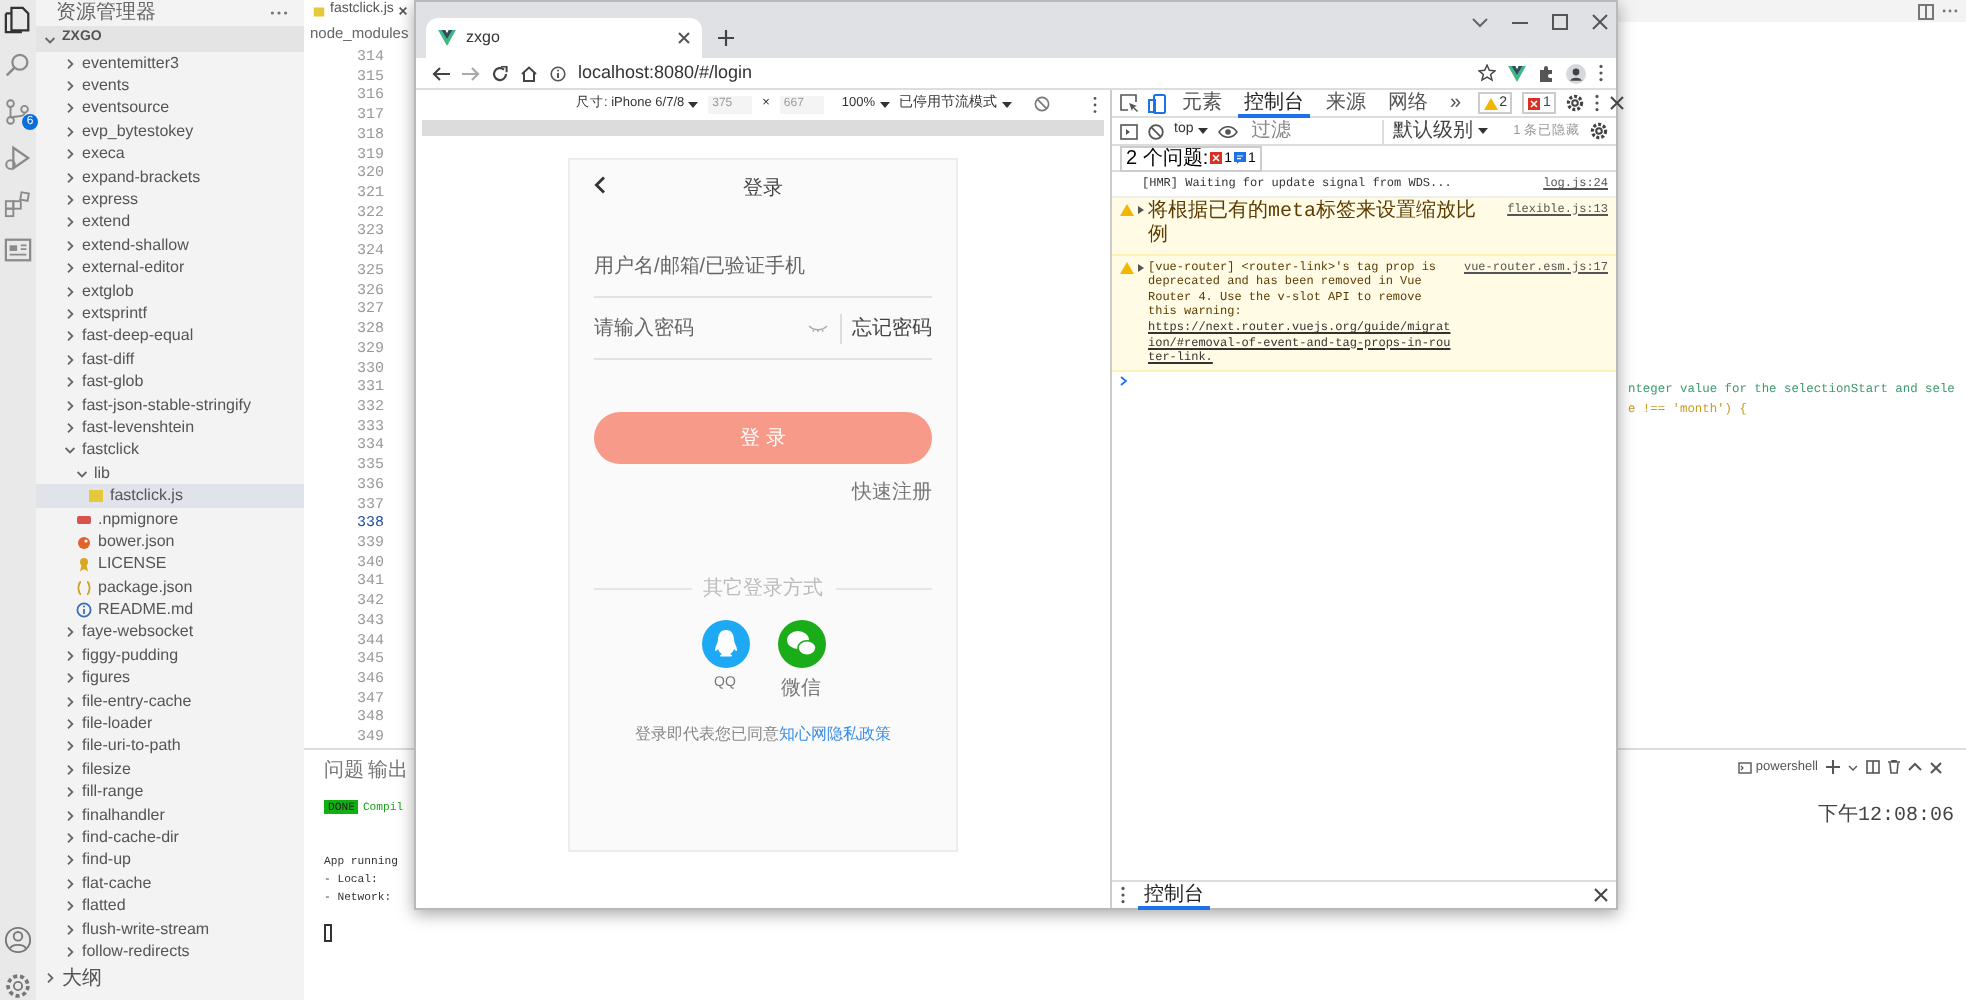 The width and height of the screenshot is (1966, 1000). I want to click on folder-item: file-loader, so click(170, 724).